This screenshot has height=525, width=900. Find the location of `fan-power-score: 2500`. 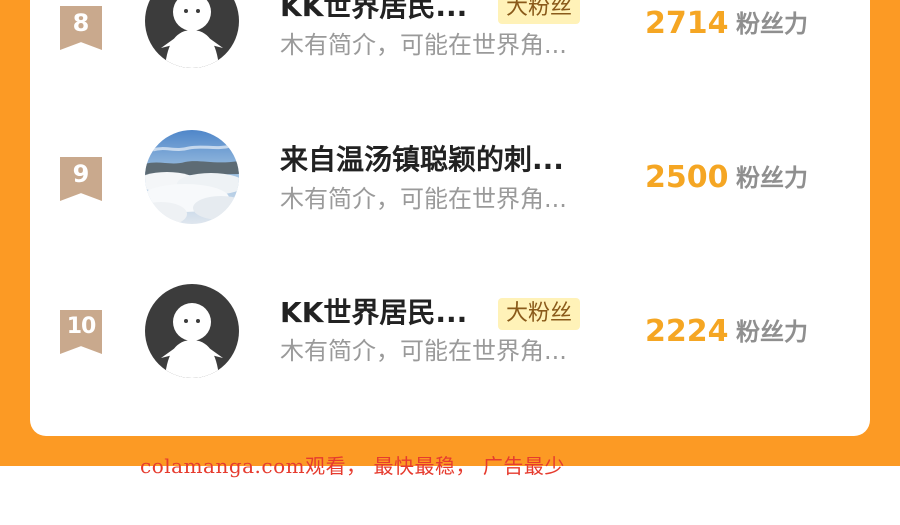

fan-power-score: 2500 is located at coordinates (687, 177).